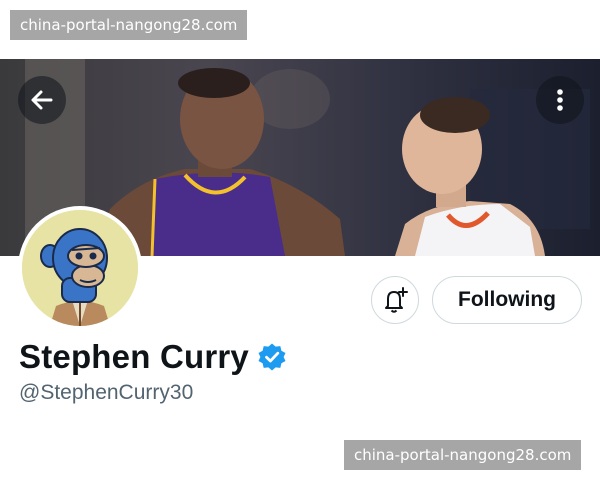  I want to click on more-vertical-icon, so click(560, 100).